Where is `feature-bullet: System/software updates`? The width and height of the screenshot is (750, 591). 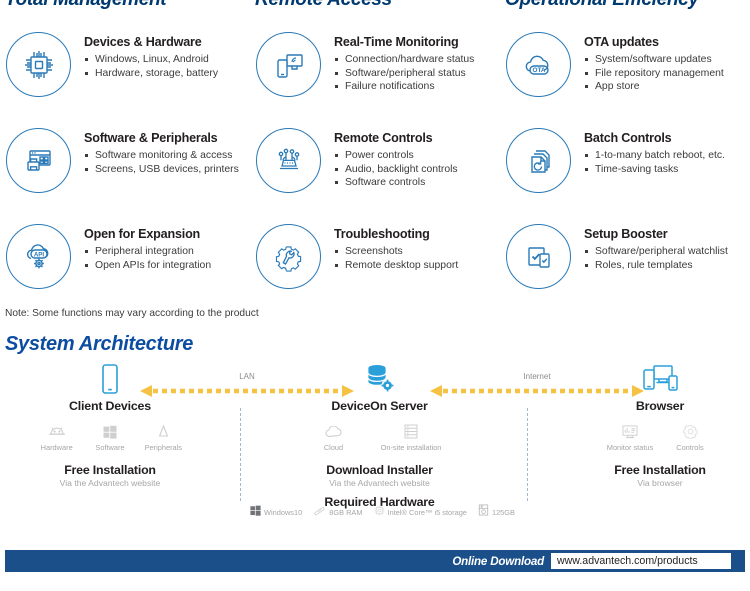 feature-bullet: System/software updates is located at coordinates (654, 60).